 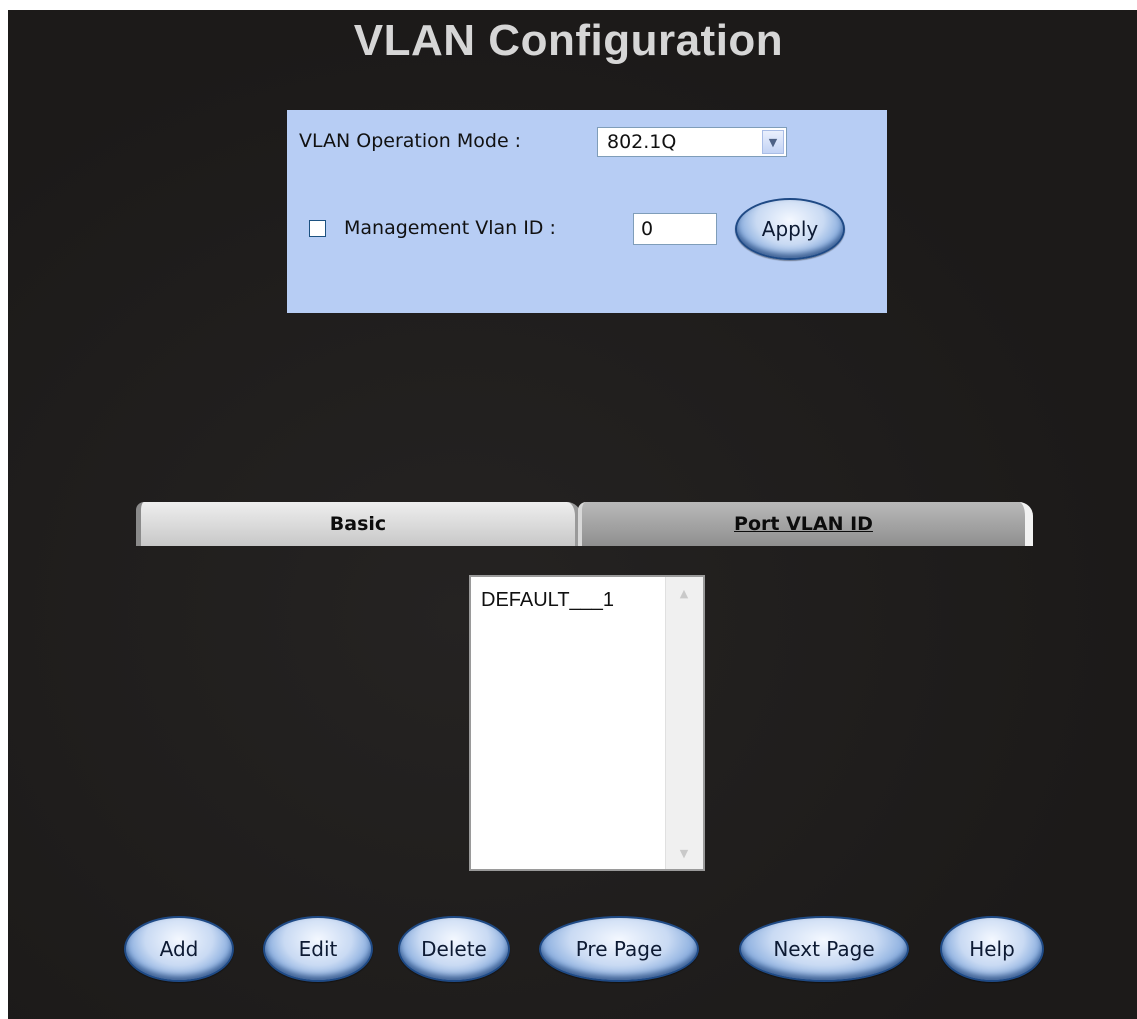 I want to click on scroll-up-arrow-icon: ▲, so click(x=684, y=593).